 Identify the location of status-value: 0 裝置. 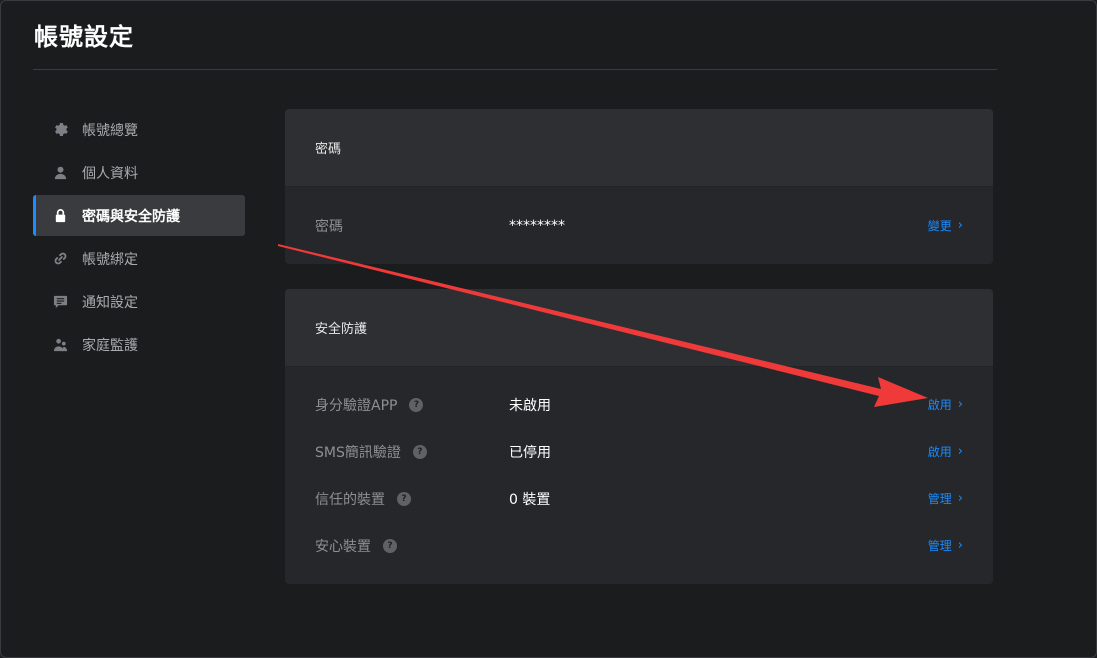
(530, 499).